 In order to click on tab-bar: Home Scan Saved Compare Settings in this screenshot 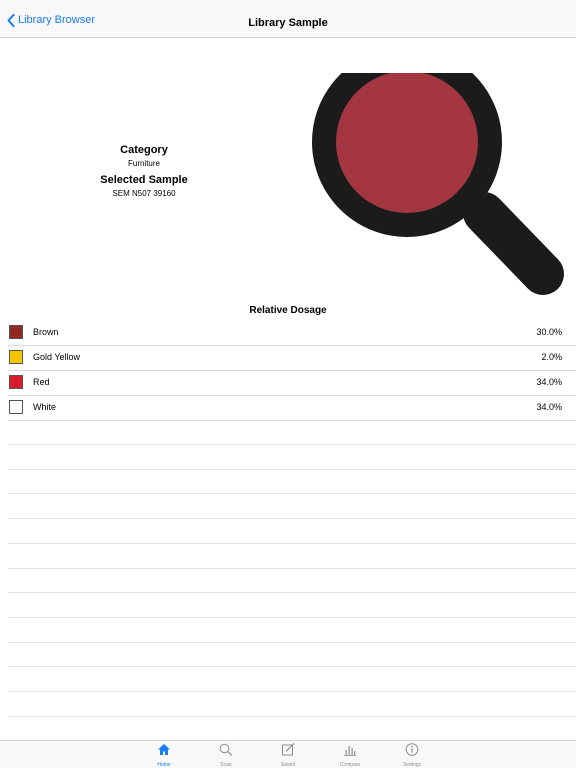, I will do `click(288, 754)`.